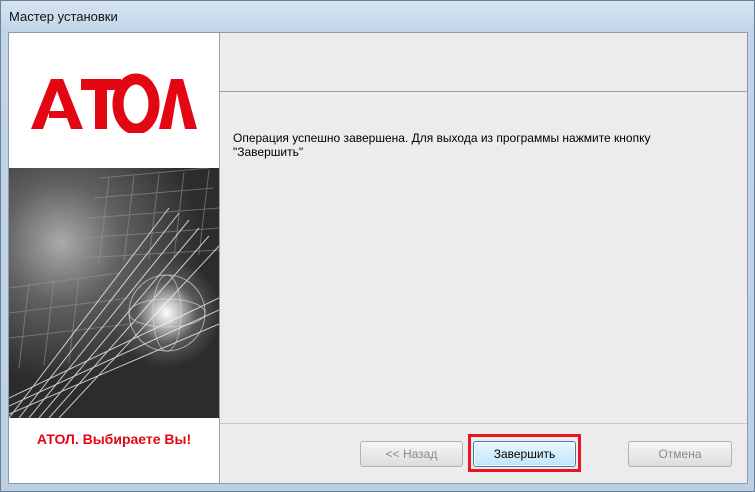 Image resolution: width=755 pixels, height=492 pixels. Describe the element at coordinates (114, 439) in the screenshot. I see `slogan-text: АТОЛ. Выбираете Вы!` at that location.